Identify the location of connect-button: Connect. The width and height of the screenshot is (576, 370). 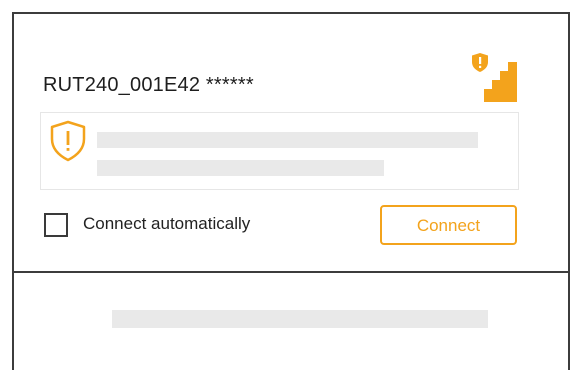
(448, 225).